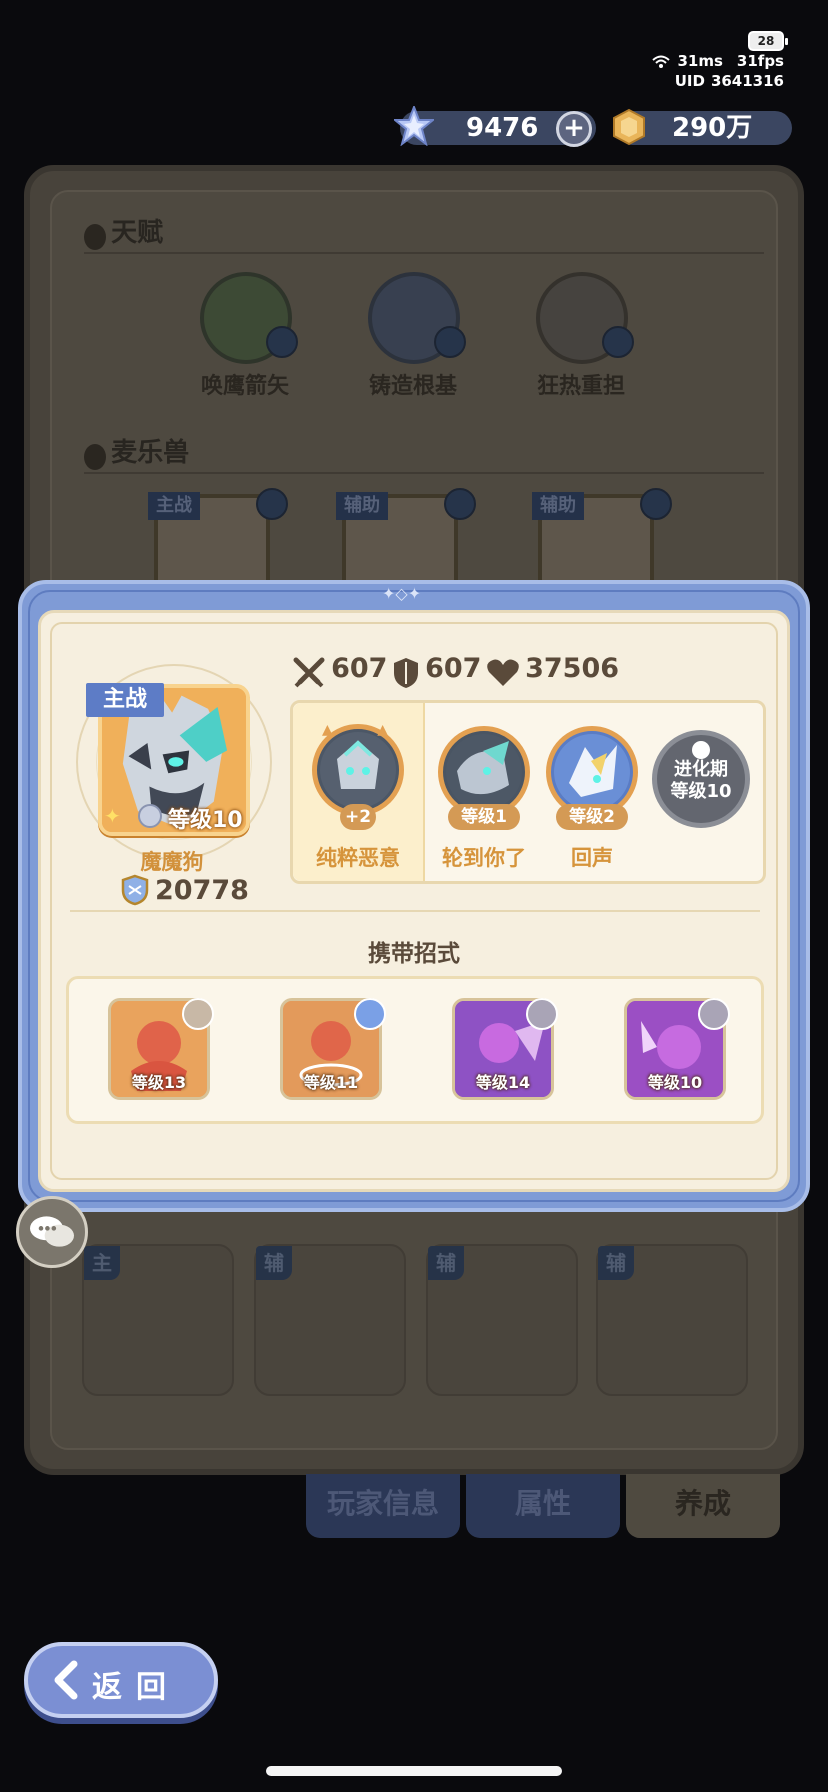  Describe the element at coordinates (484, 817) in the screenshot. I see `trait-level-badge: 等级1` at that location.